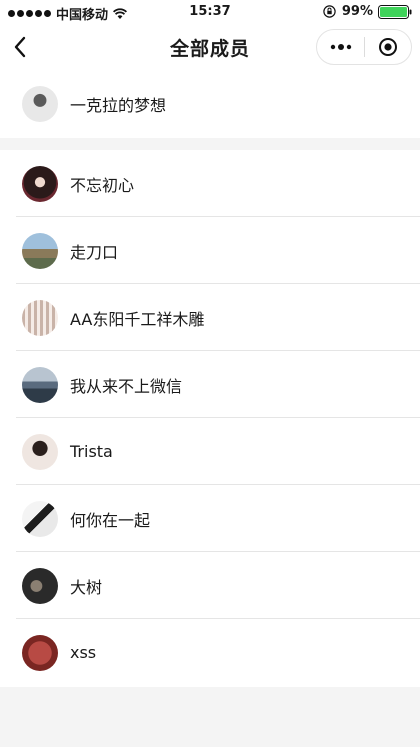 This screenshot has height=747, width=420. Describe the element at coordinates (86, 587) in the screenshot. I see `member-name: 大树` at that location.